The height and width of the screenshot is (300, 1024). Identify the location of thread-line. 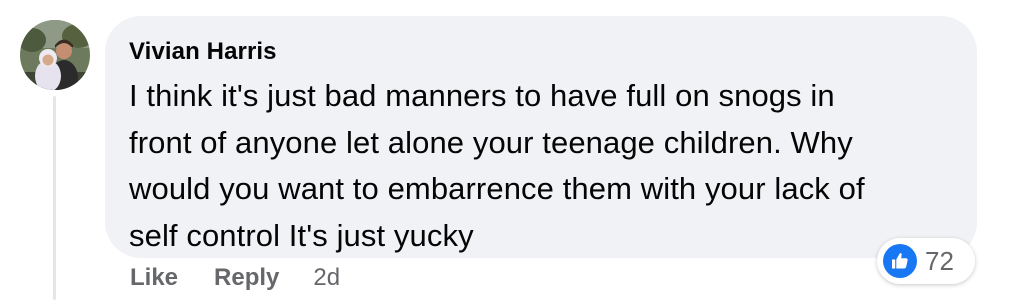
(54, 198).